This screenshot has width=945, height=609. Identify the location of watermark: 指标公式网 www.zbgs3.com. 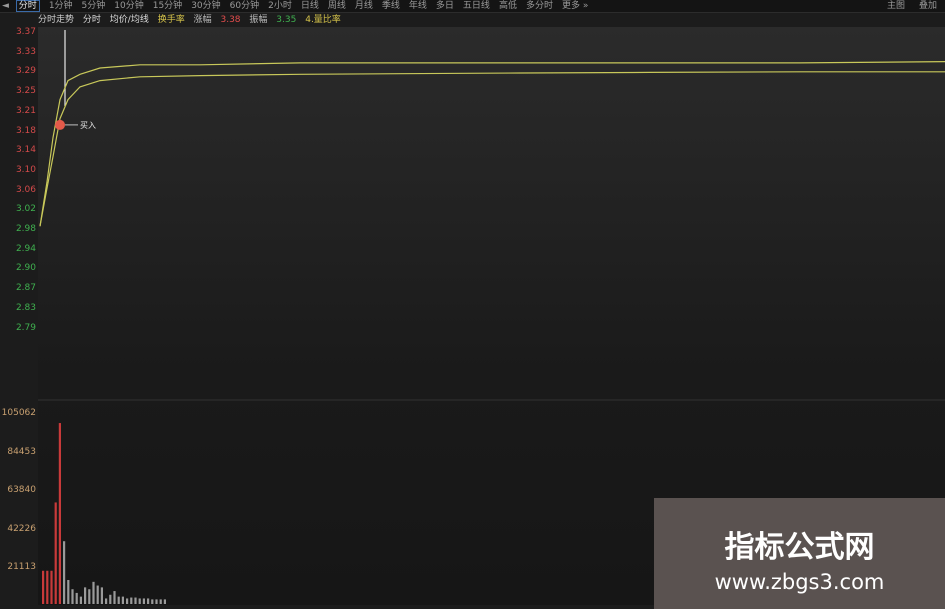
(799, 553).